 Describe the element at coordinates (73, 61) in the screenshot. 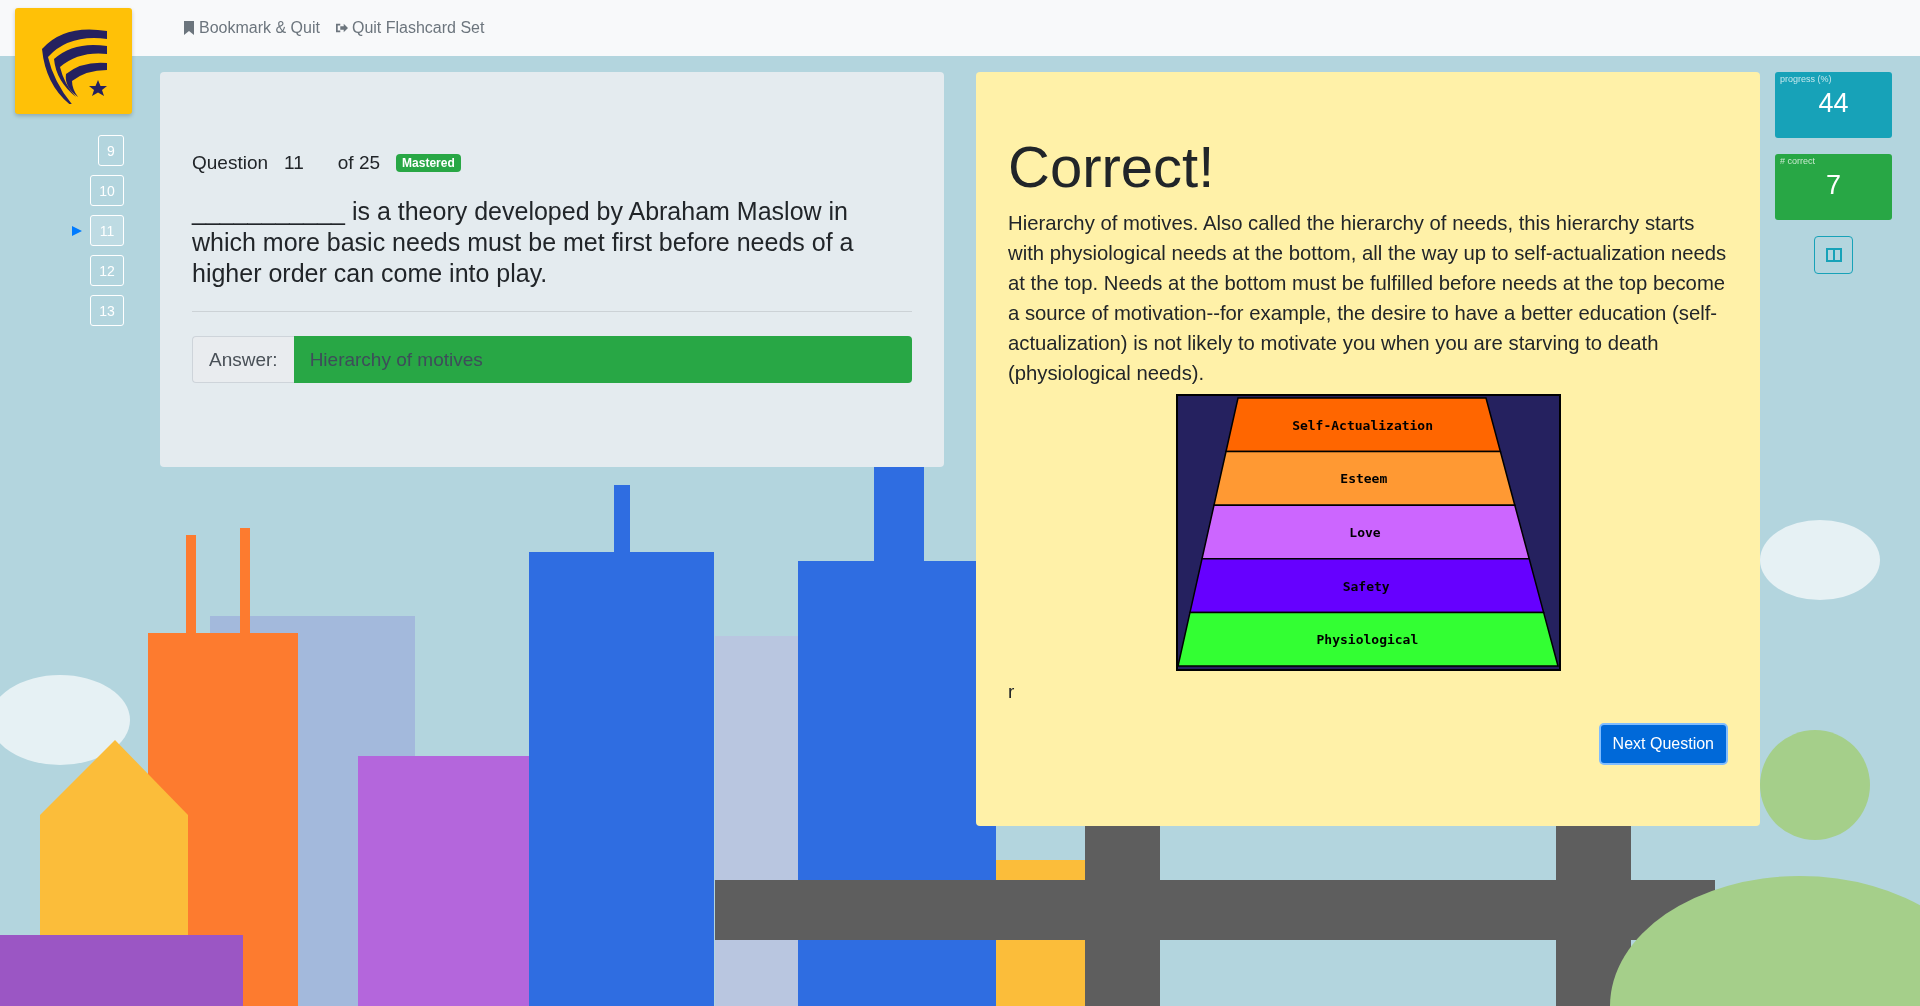

I see `logo` at that location.